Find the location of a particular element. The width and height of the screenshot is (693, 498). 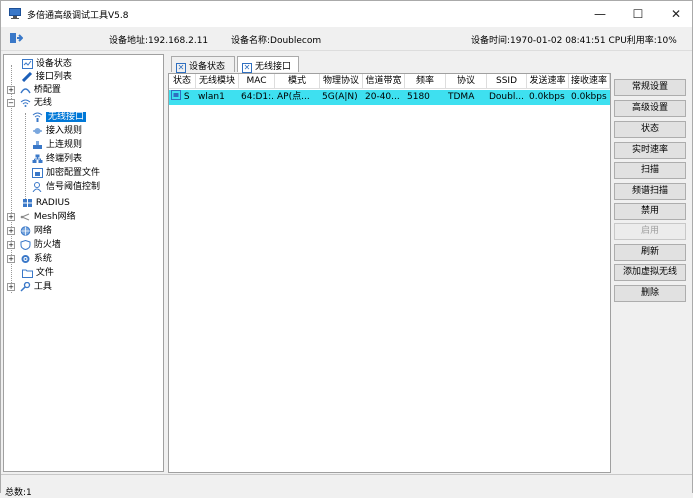

window-title: 多倍通高级调试工具V5.8 is located at coordinates (78, 16).